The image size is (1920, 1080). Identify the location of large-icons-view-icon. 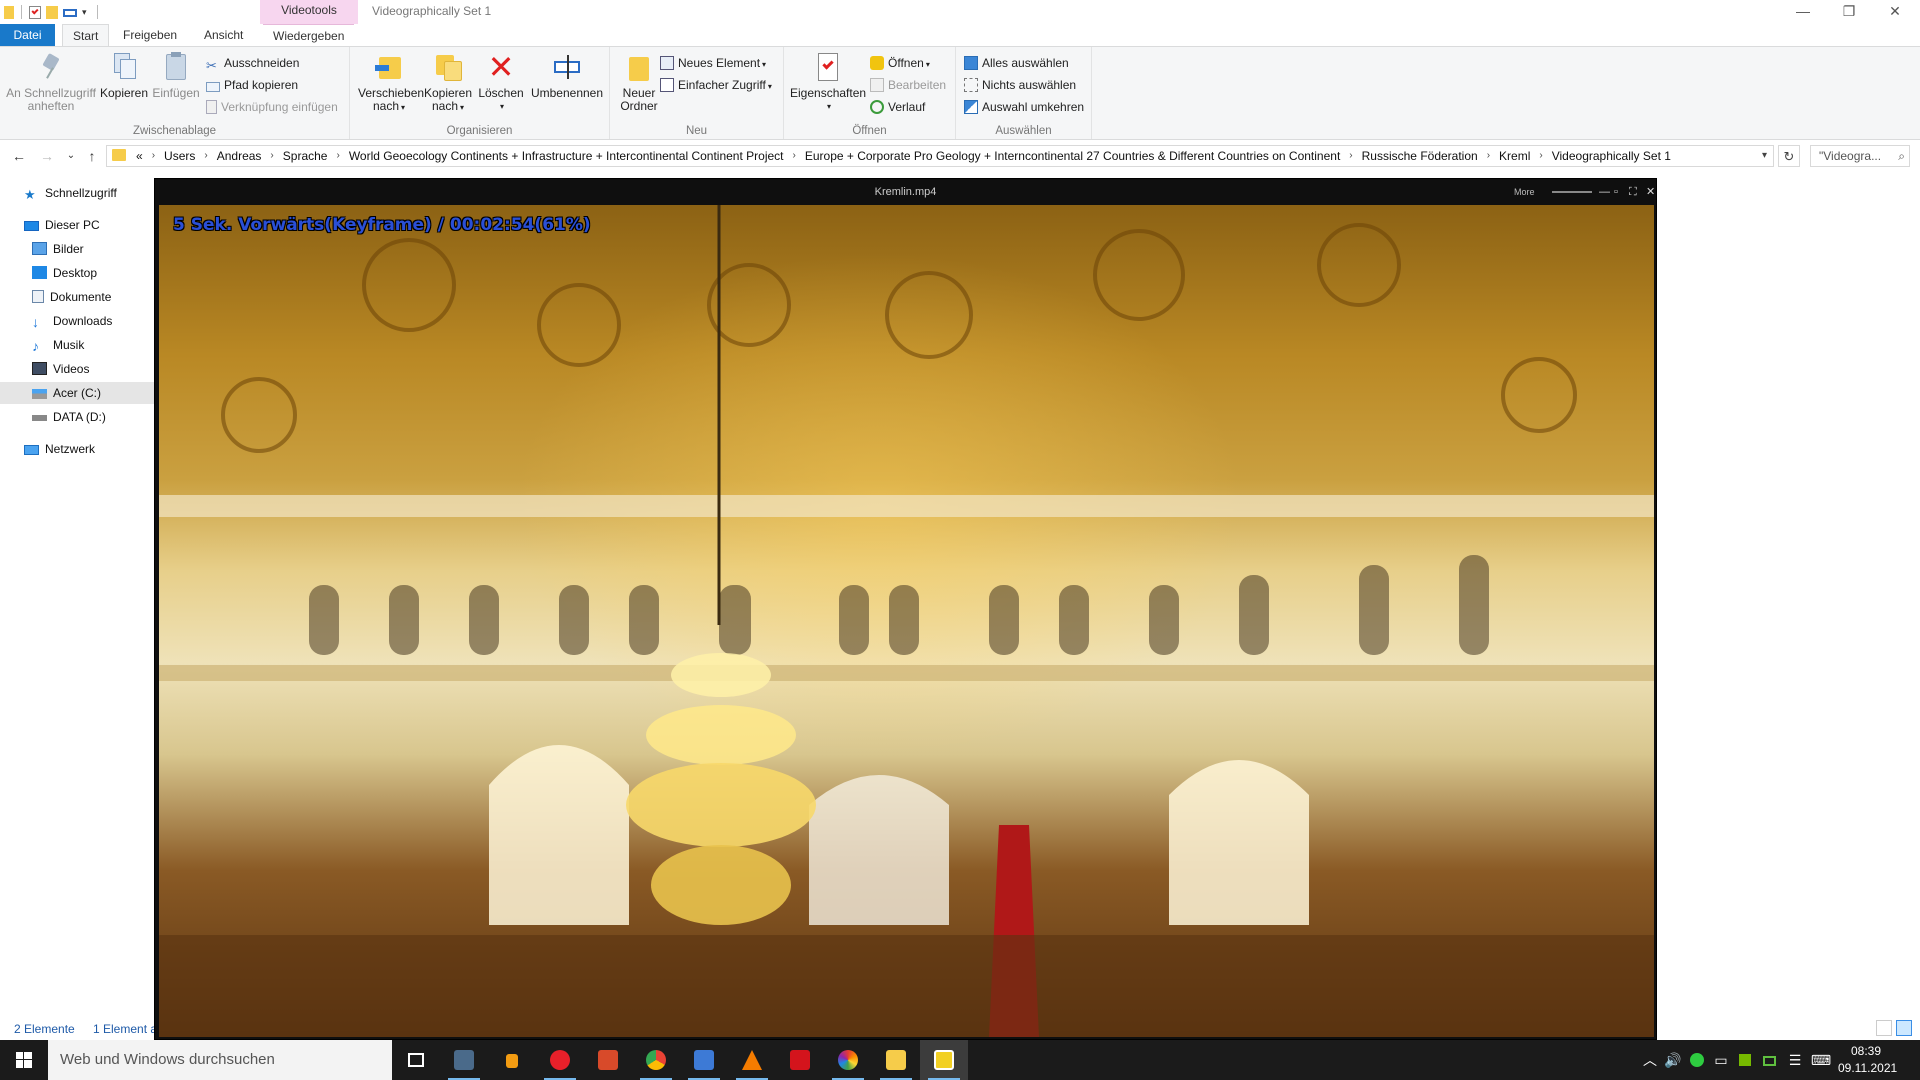
(1904, 1028).